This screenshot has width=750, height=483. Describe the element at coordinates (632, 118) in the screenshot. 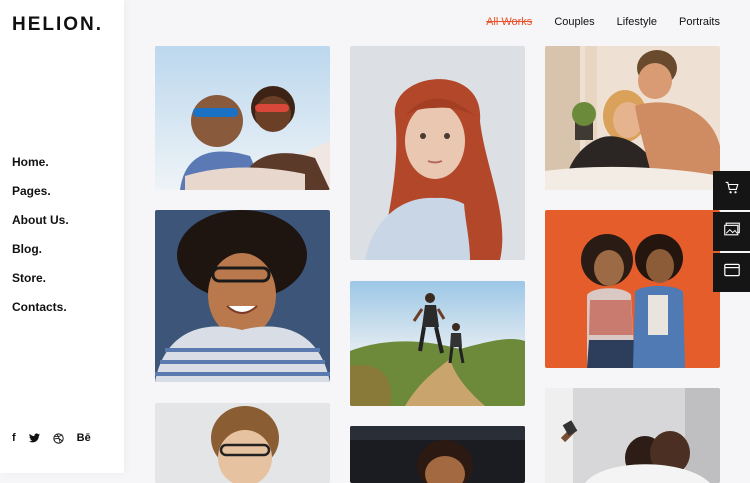

I see `photo-couple-on-bed` at that location.